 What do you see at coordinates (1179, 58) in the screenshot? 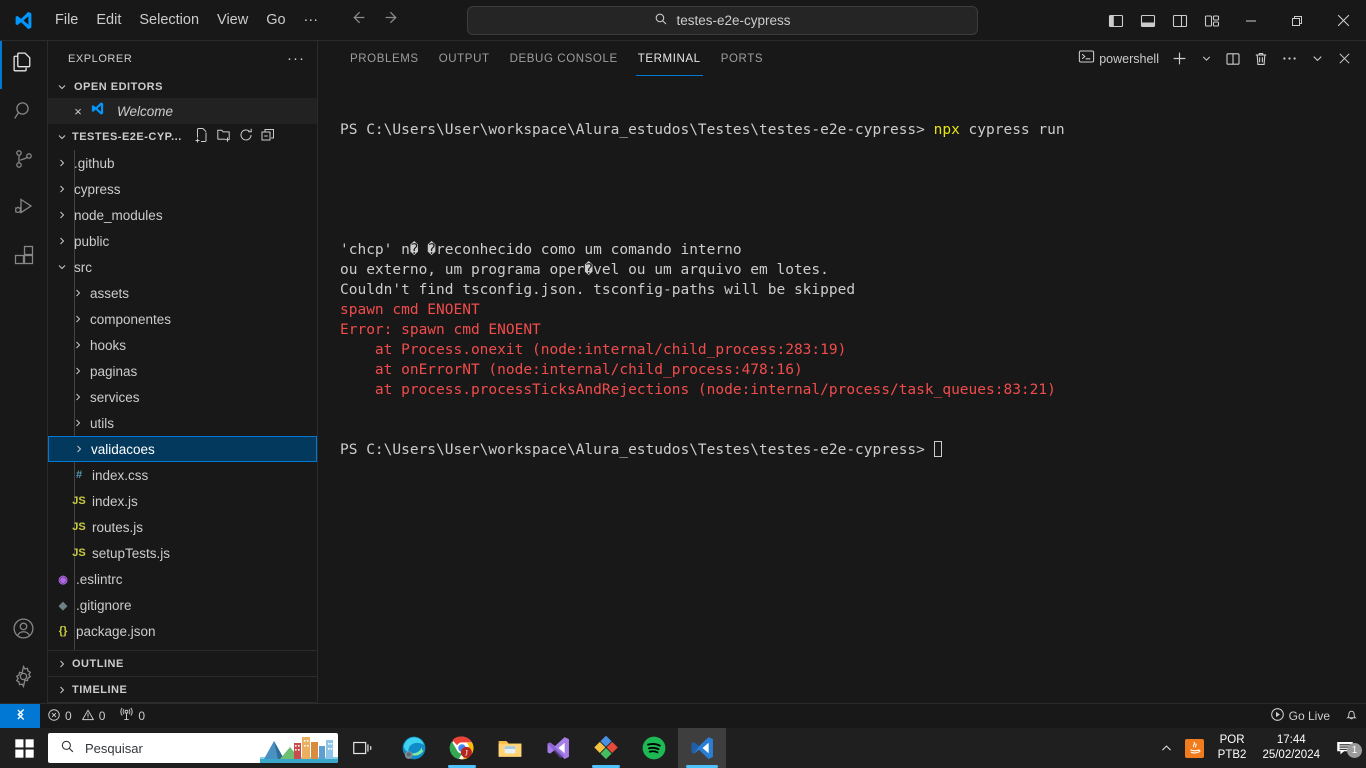
I see `new-terminal-icon` at bounding box center [1179, 58].